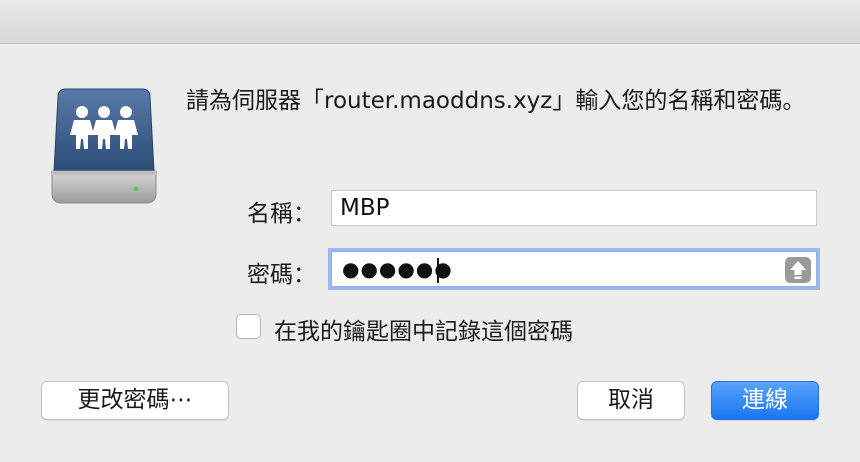 The width and height of the screenshot is (860, 462). Describe the element at coordinates (574, 269) in the screenshot. I see `password-field: ●●●●●●` at that location.